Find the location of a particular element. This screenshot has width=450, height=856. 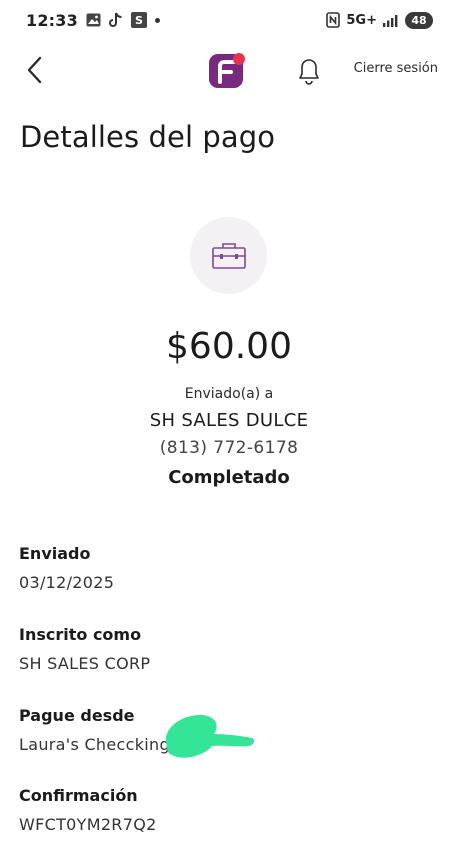

recipient-phone: (813) 772-6178 is located at coordinates (229, 448).